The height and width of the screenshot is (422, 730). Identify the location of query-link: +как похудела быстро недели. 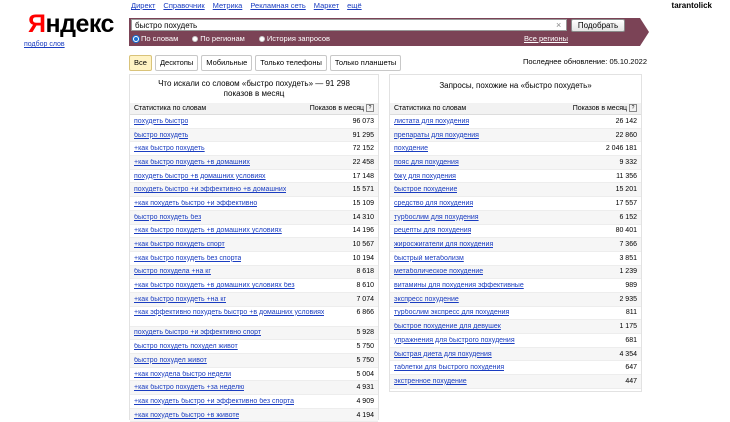
(182, 374).